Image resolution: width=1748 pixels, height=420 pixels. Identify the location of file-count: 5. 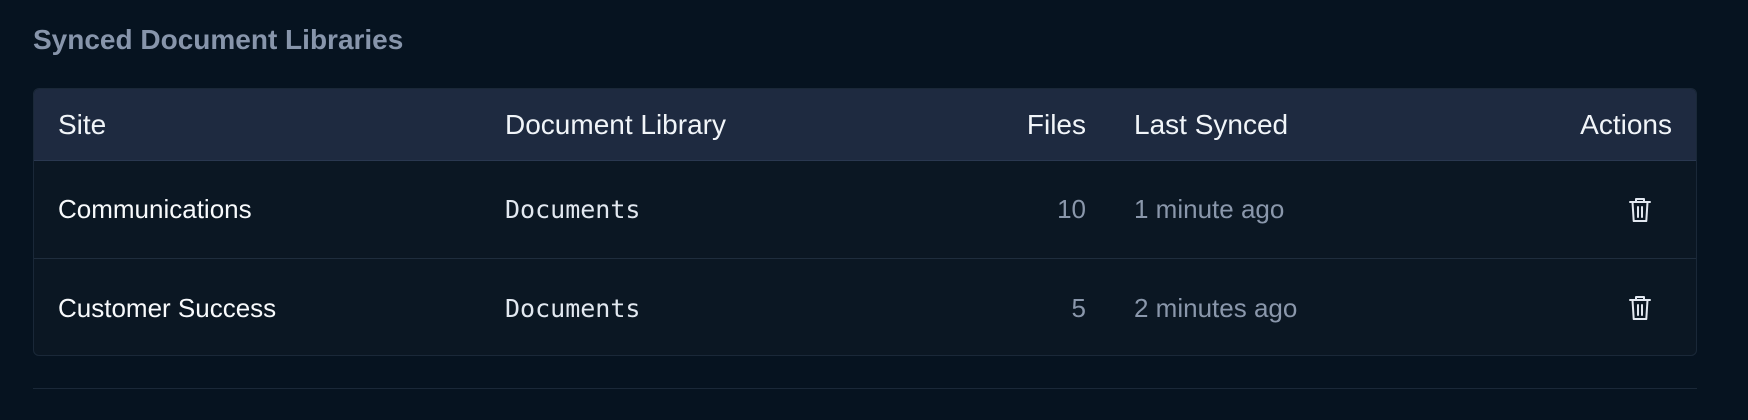
(1078, 307).